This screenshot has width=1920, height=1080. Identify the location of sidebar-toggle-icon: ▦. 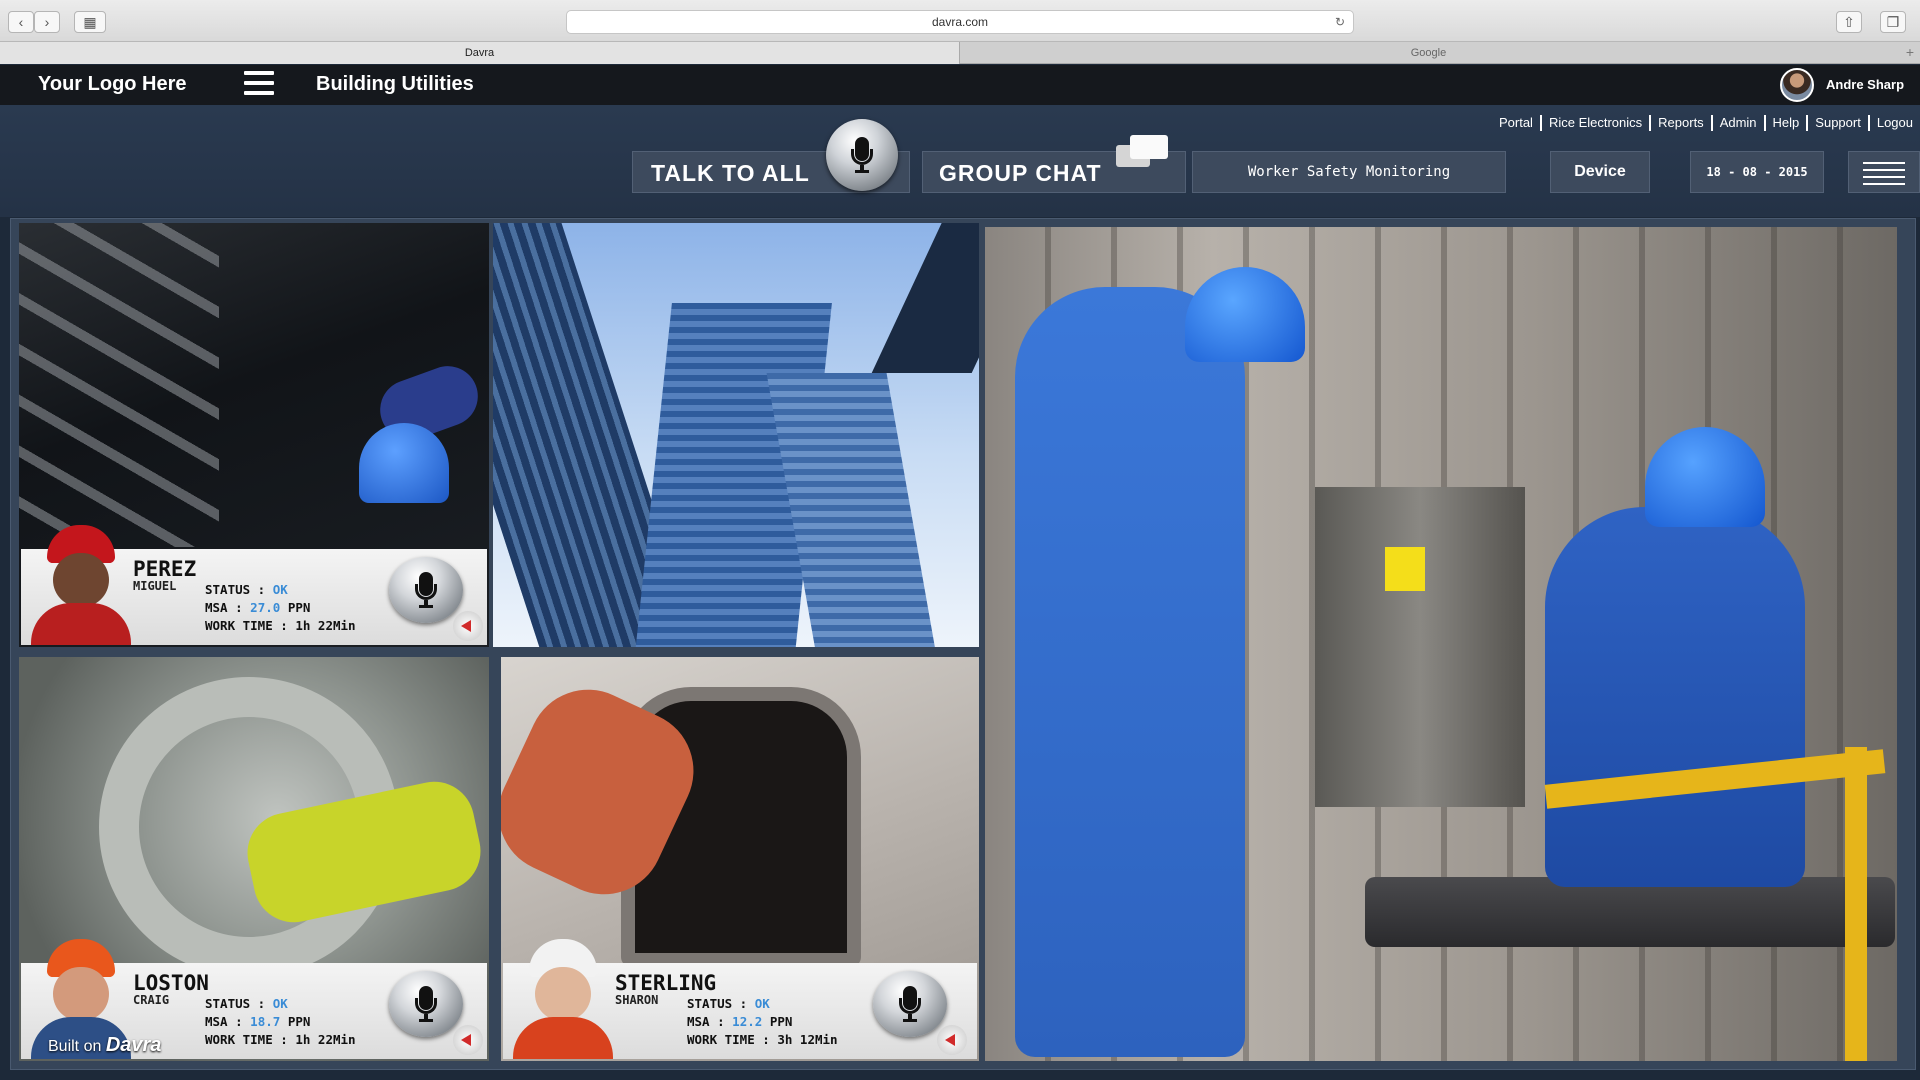
(90, 22).